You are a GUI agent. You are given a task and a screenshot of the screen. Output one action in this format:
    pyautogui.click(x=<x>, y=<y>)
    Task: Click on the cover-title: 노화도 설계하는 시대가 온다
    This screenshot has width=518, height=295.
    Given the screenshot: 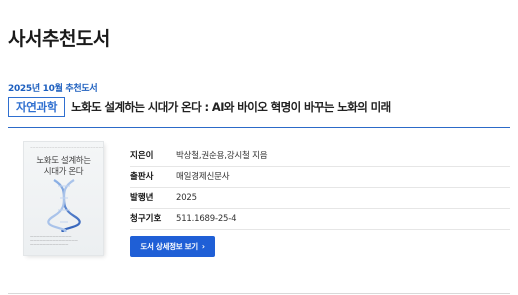 What is the action you would take?
    pyautogui.click(x=63, y=167)
    